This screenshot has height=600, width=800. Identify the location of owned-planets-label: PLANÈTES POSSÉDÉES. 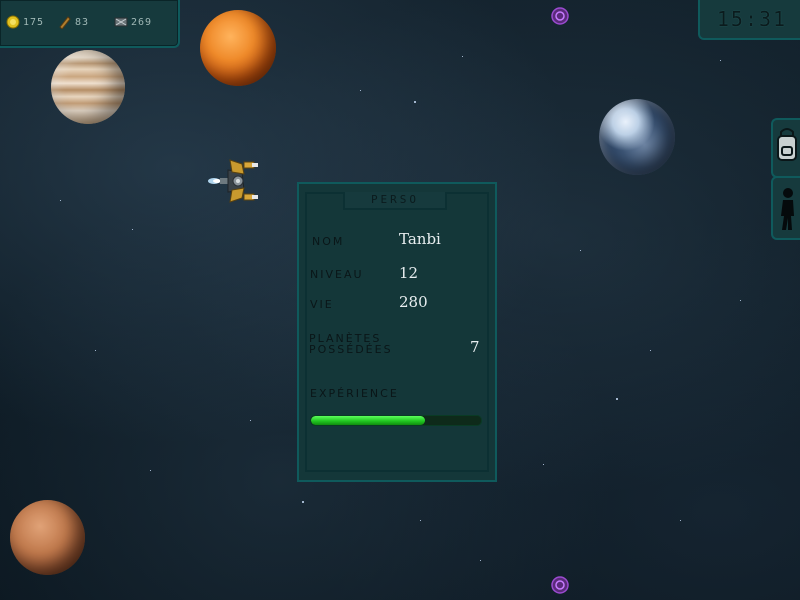
(351, 344).